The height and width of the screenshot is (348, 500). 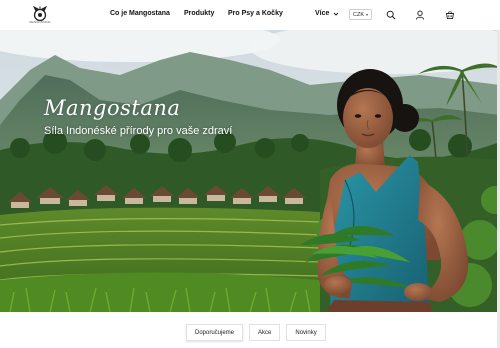 I want to click on caret-down-icon: ▾, so click(x=366, y=14).